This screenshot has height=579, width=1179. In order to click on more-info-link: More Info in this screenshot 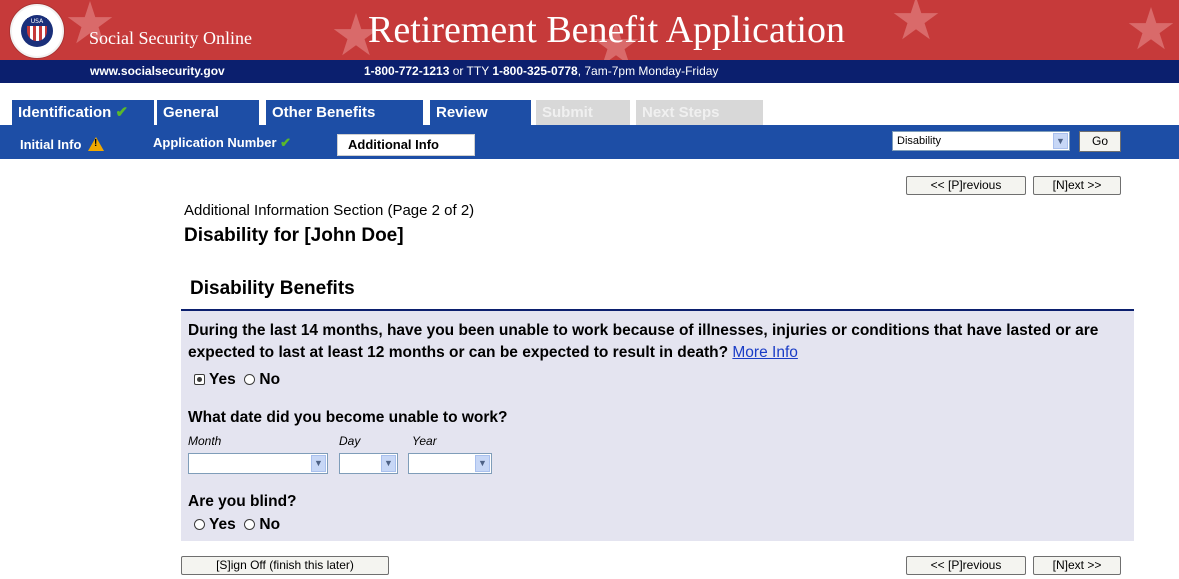, I will do `click(764, 352)`.